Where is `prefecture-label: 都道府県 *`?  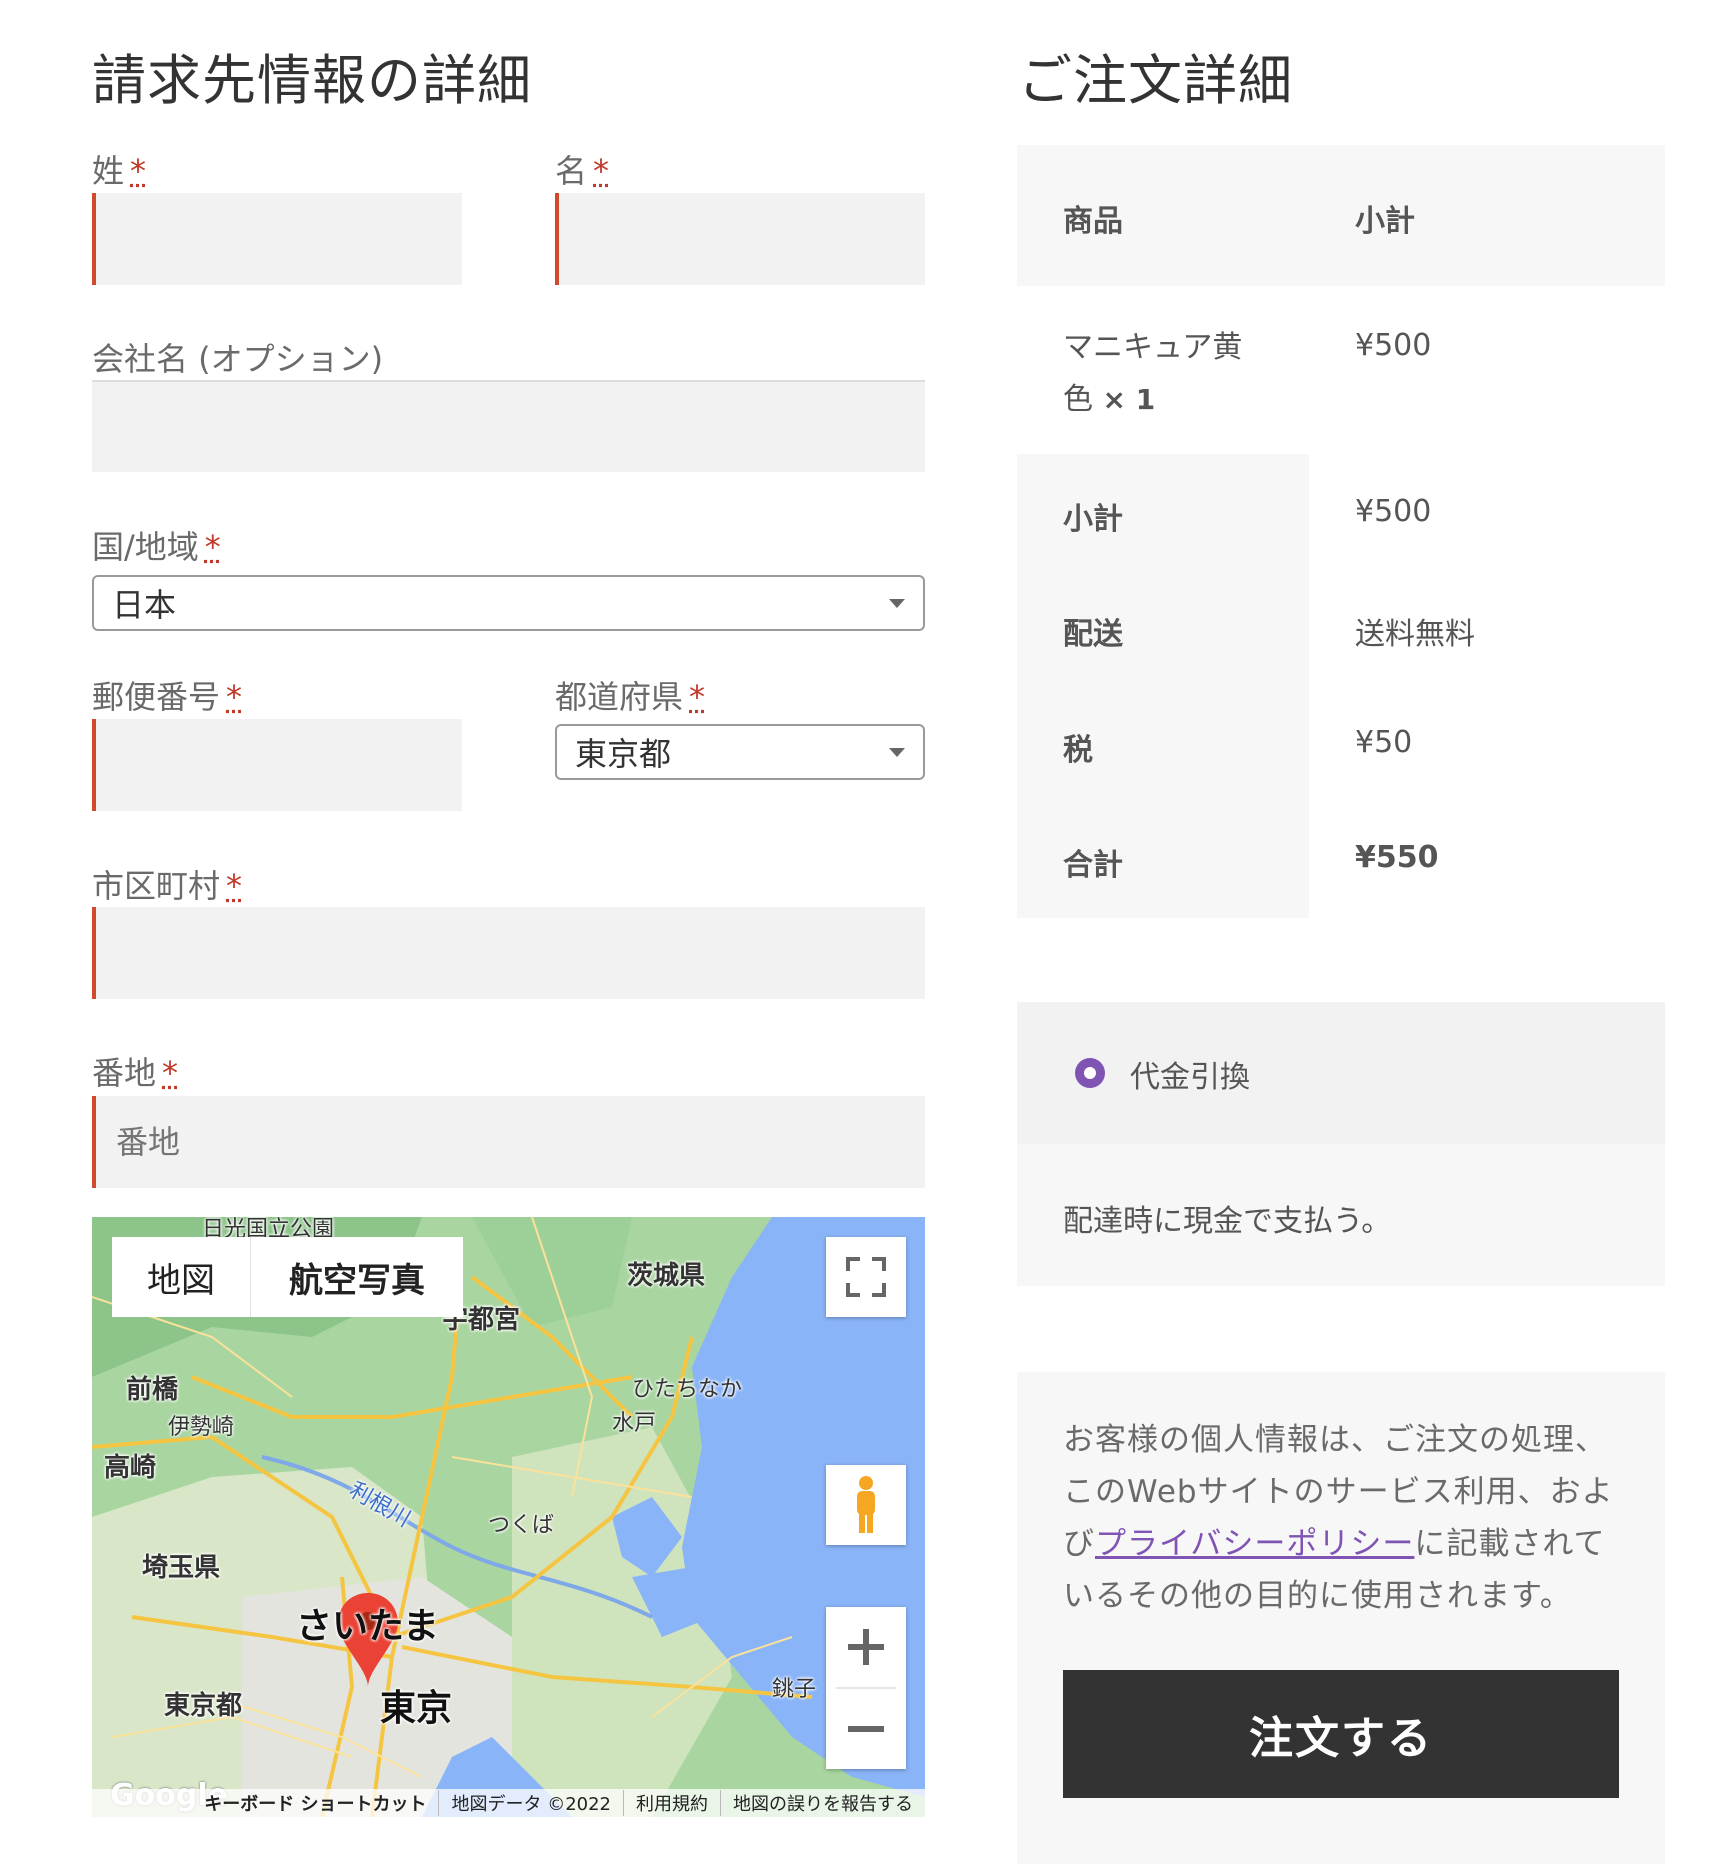
prefecture-label: 都道府県 * is located at coordinates (630, 697).